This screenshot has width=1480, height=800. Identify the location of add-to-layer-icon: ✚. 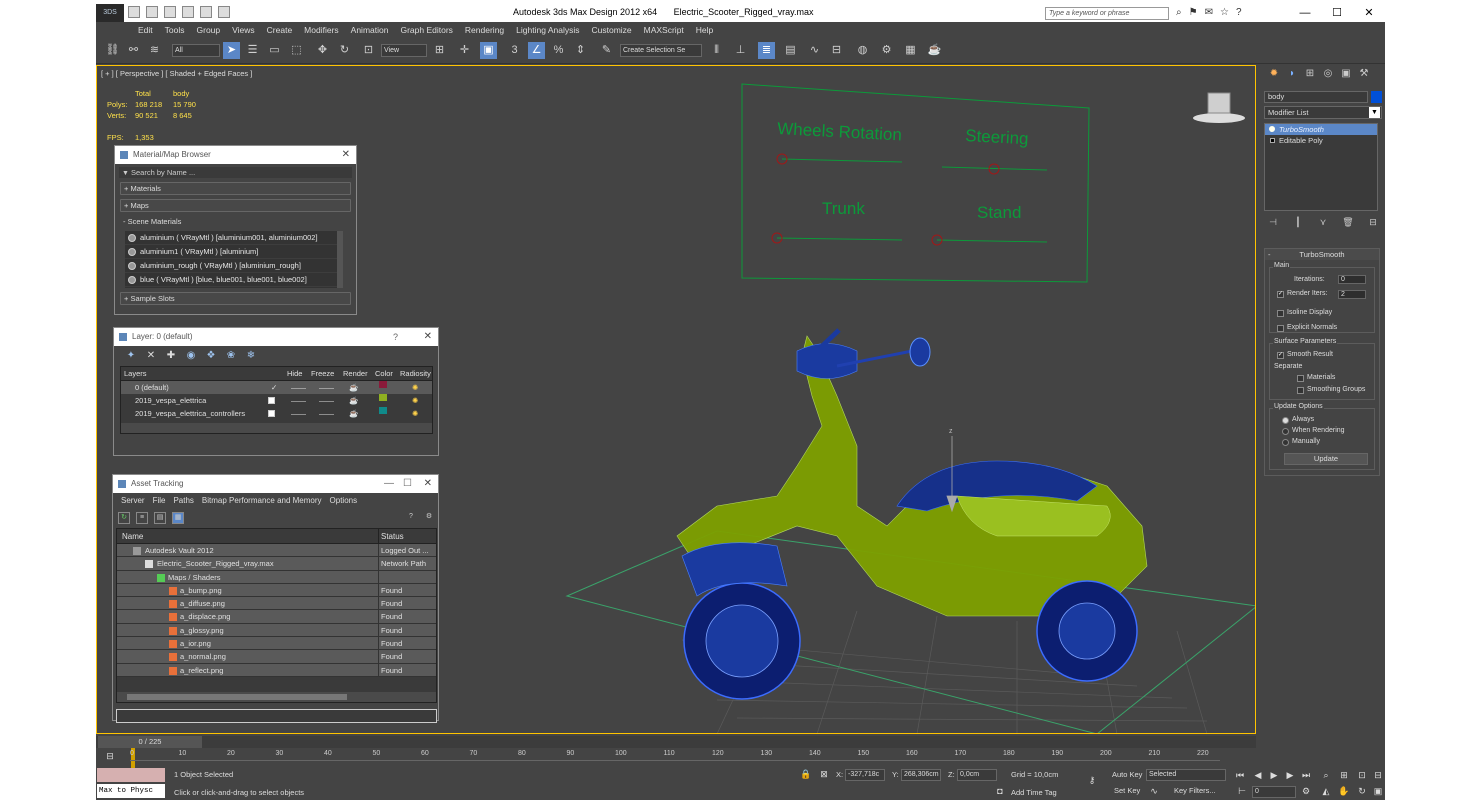
(171, 355).